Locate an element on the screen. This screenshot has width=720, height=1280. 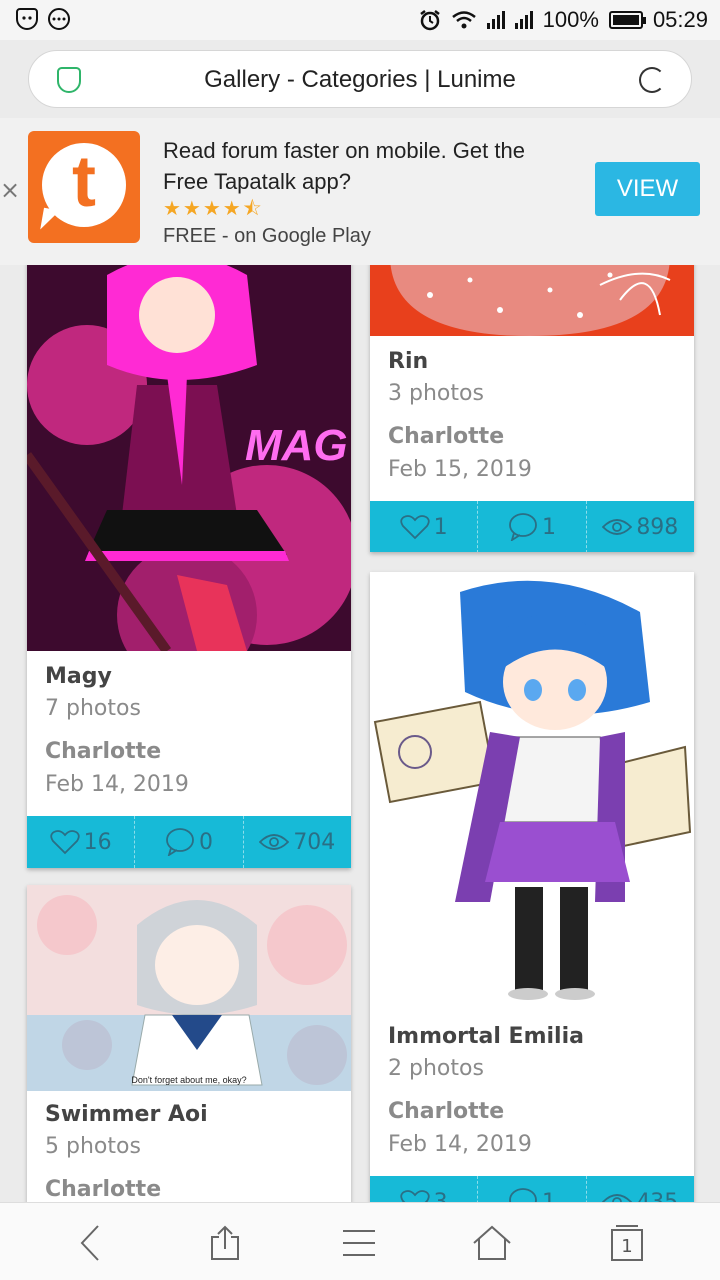
address-bar: Gallery - Categories | Lunime is located at coordinates (360, 79).